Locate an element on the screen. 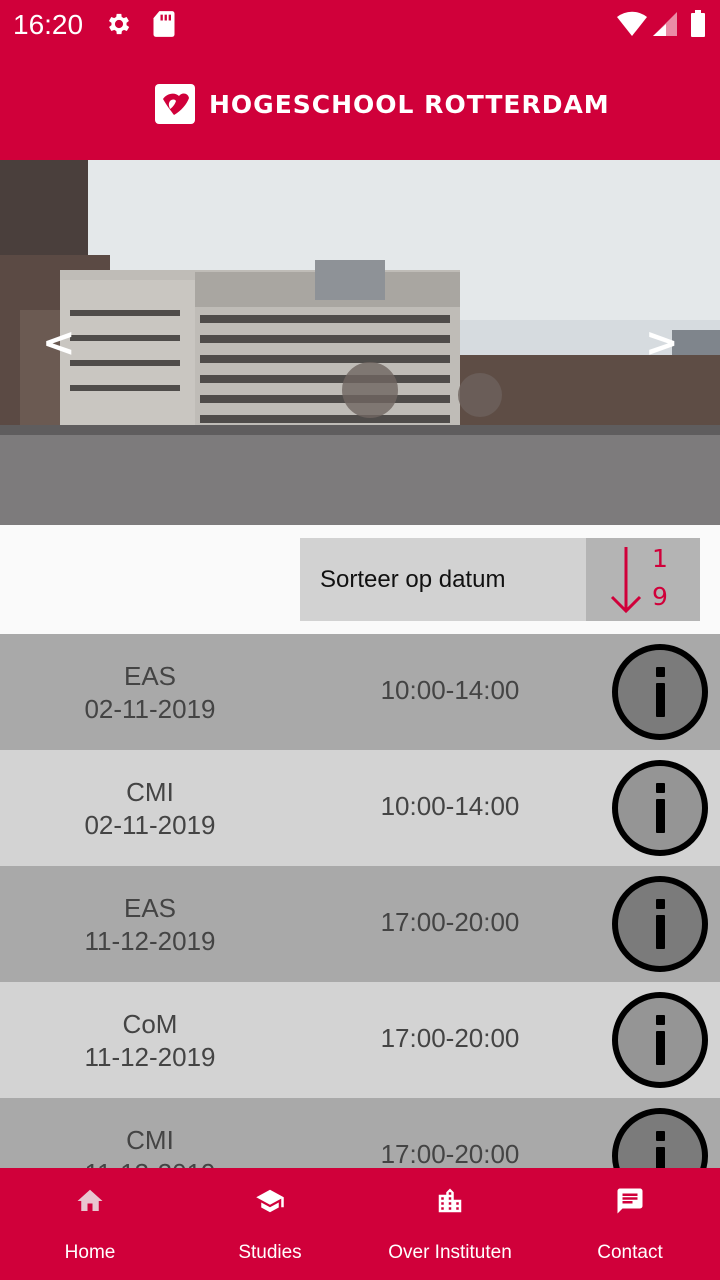  event-info: CoM 11-12-2019 is located at coordinates (150, 1041).